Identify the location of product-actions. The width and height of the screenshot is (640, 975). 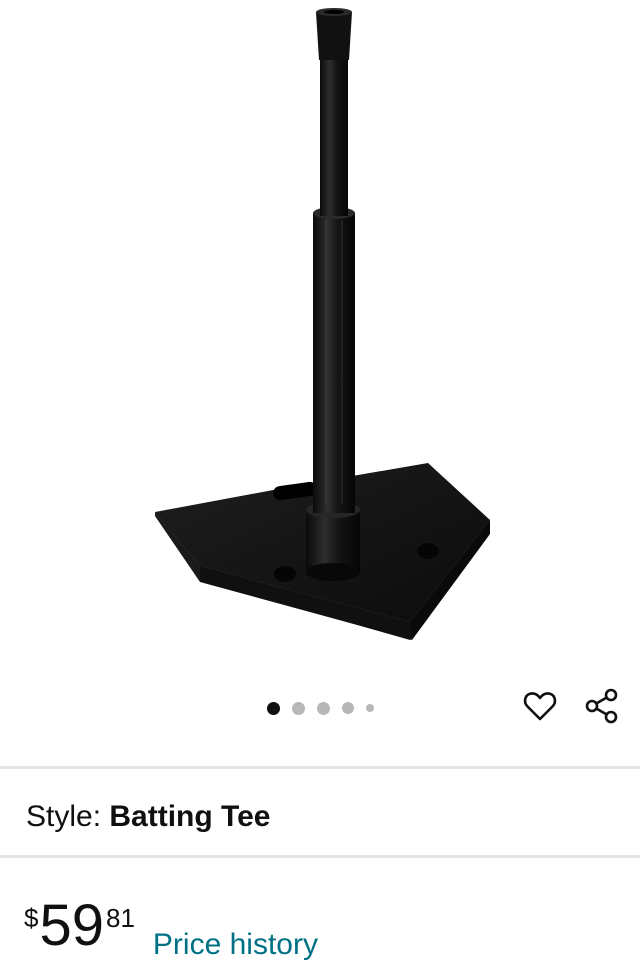
(571, 706).